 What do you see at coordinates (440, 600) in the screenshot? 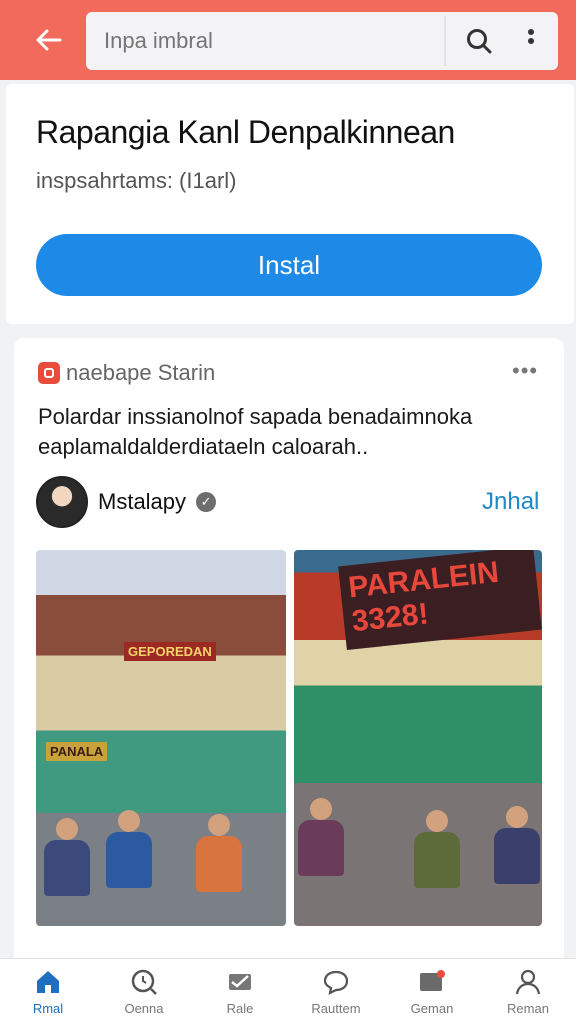
I see `shop-sign-large: PARALEIN 3328!` at bounding box center [440, 600].